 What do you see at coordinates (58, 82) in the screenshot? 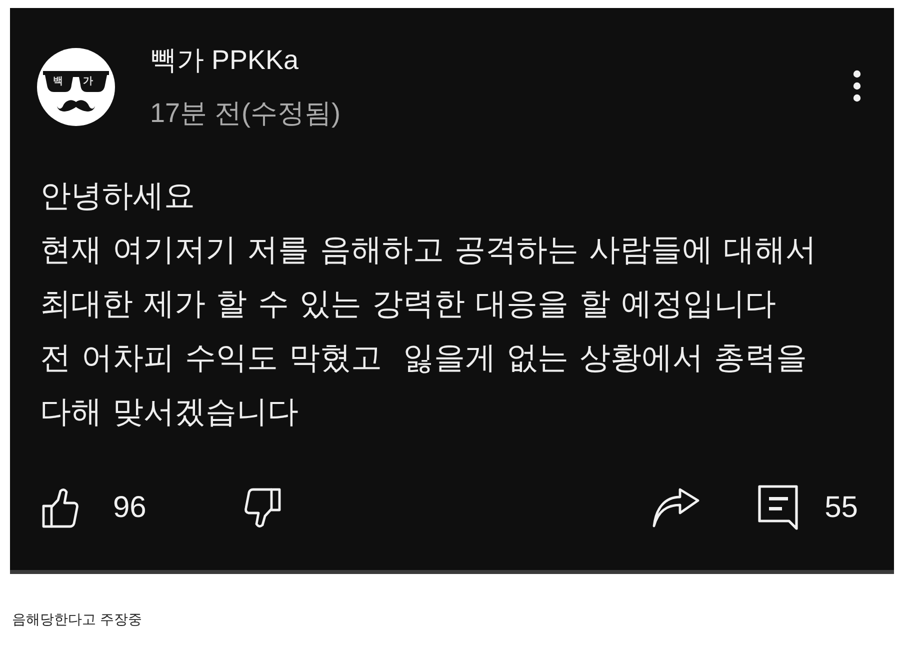
I see `avatar-text: 백` at bounding box center [58, 82].